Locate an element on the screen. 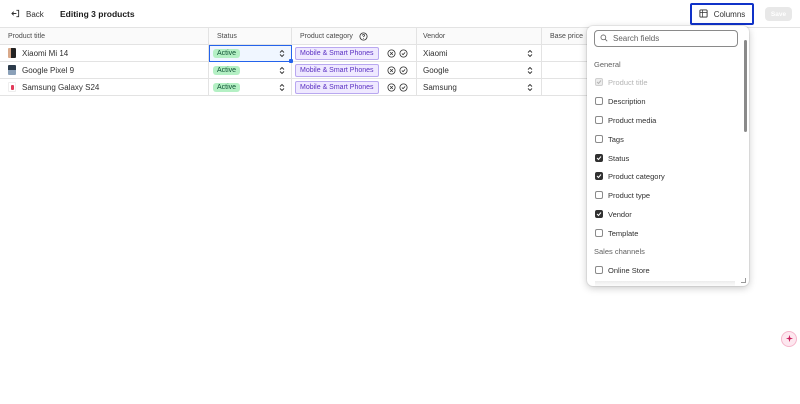 The width and height of the screenshot is (800, 404). option-label: Product title is located at coordinates (628, 82).